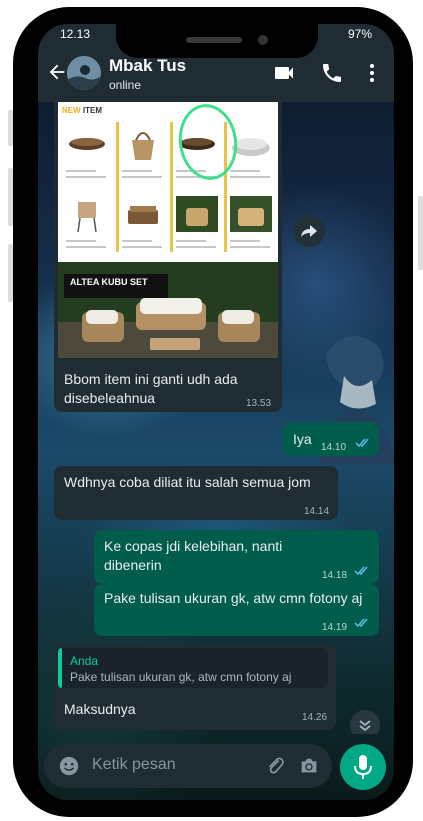 This screenshot has width=423, height=821. Describe the element at coordinates (57, 72) in the screenshot. I see `back-arrow-icon` at that location.